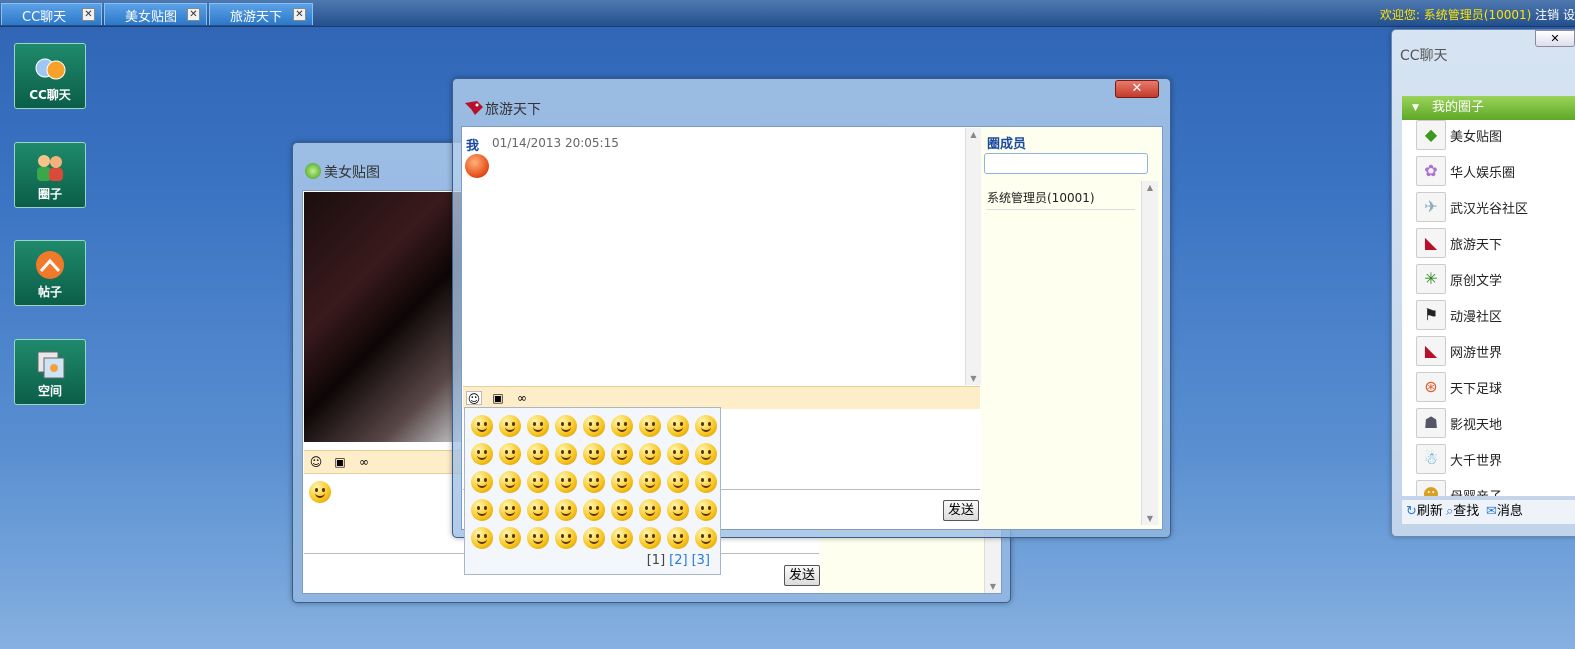  Describe the element at coordinates (1569, 15) in the screenshot. I see `settings-link: 设` at that location.